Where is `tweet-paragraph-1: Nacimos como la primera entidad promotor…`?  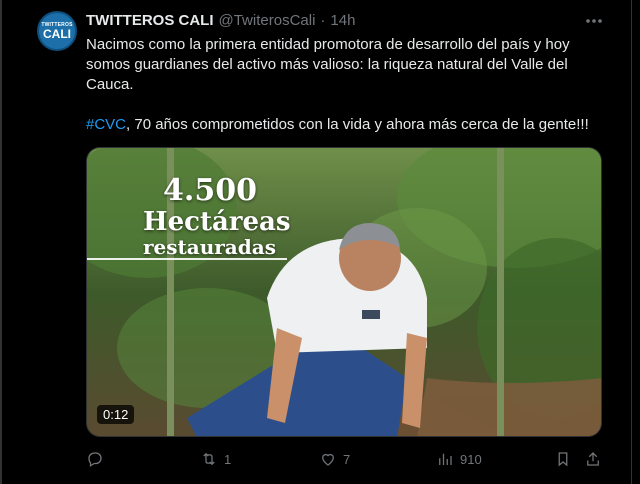 tweet-paragraph-1: Nacimos como la primera entidad promotor… is located at coordinates (328, 64).